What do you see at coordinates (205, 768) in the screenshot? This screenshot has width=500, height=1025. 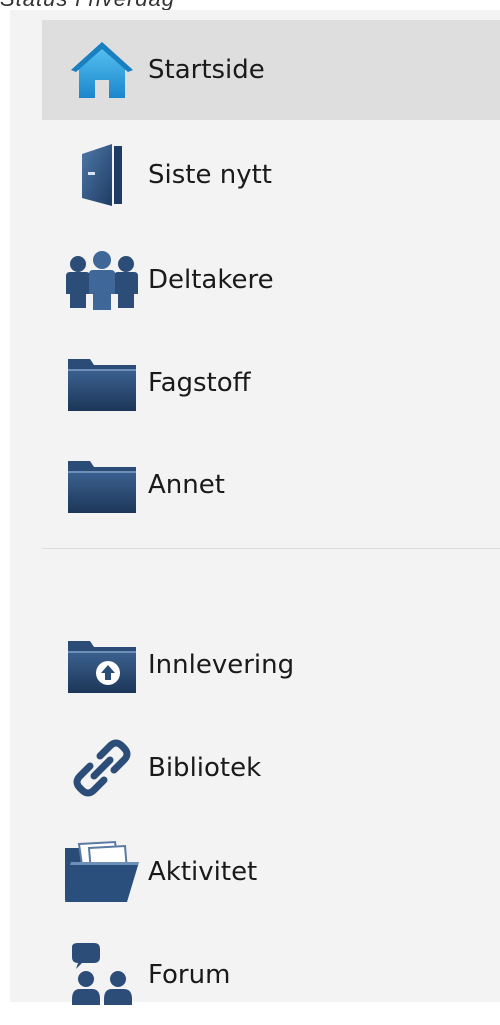 I see `nav-item-label: Bibliotek` at bounding box center [205, 768].